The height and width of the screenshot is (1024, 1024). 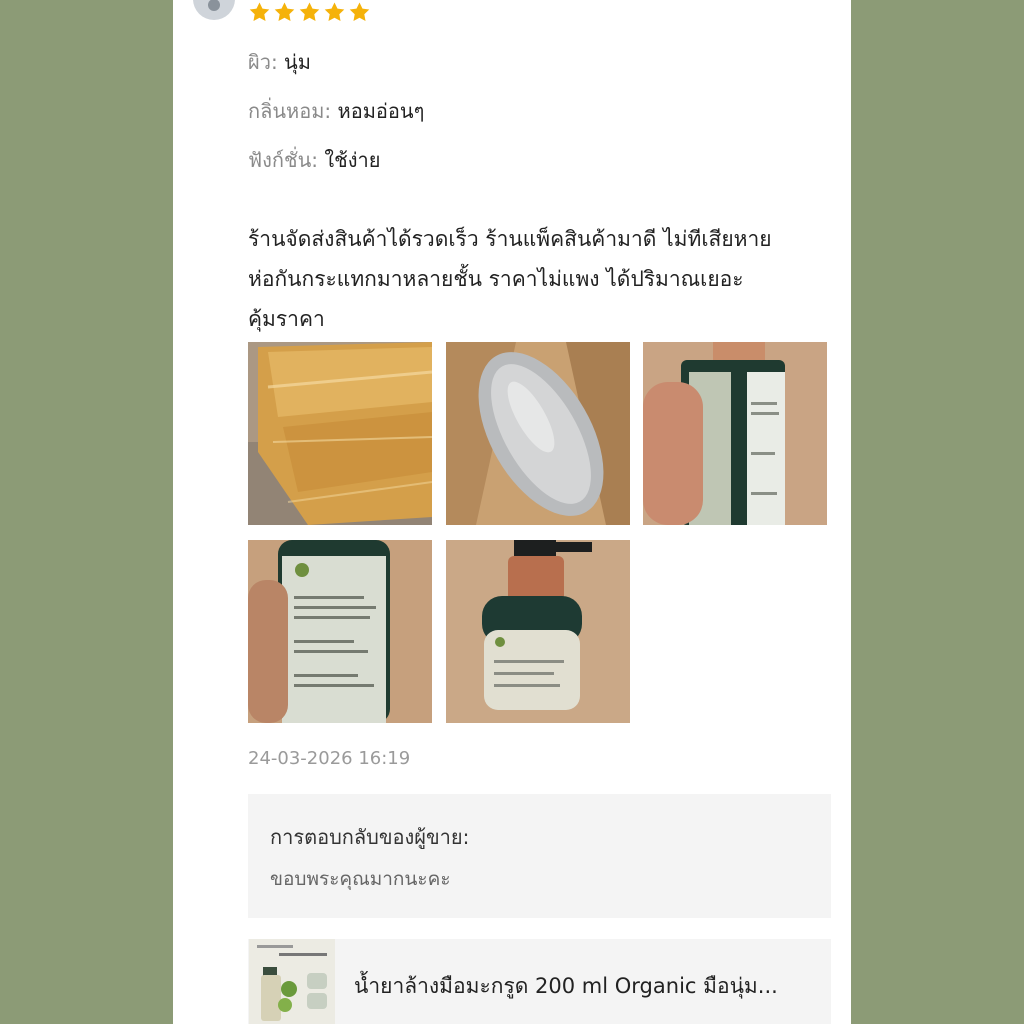 I want to click on reviewer-avatar, so click(x=214, y=10).